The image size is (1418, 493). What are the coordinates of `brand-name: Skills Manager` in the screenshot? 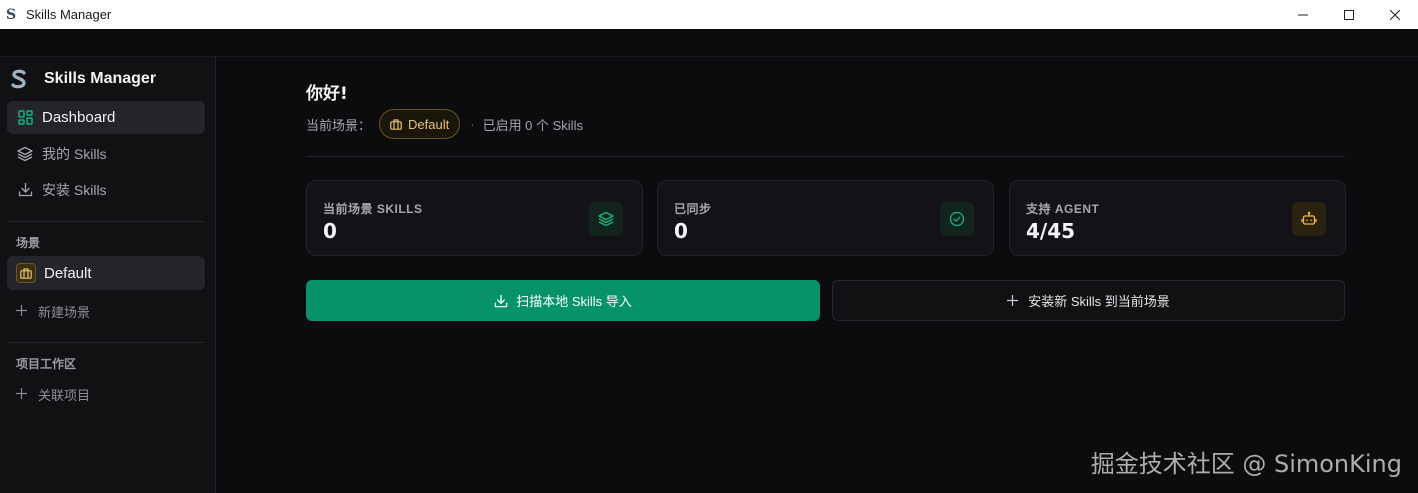 It's located at (100, 78).